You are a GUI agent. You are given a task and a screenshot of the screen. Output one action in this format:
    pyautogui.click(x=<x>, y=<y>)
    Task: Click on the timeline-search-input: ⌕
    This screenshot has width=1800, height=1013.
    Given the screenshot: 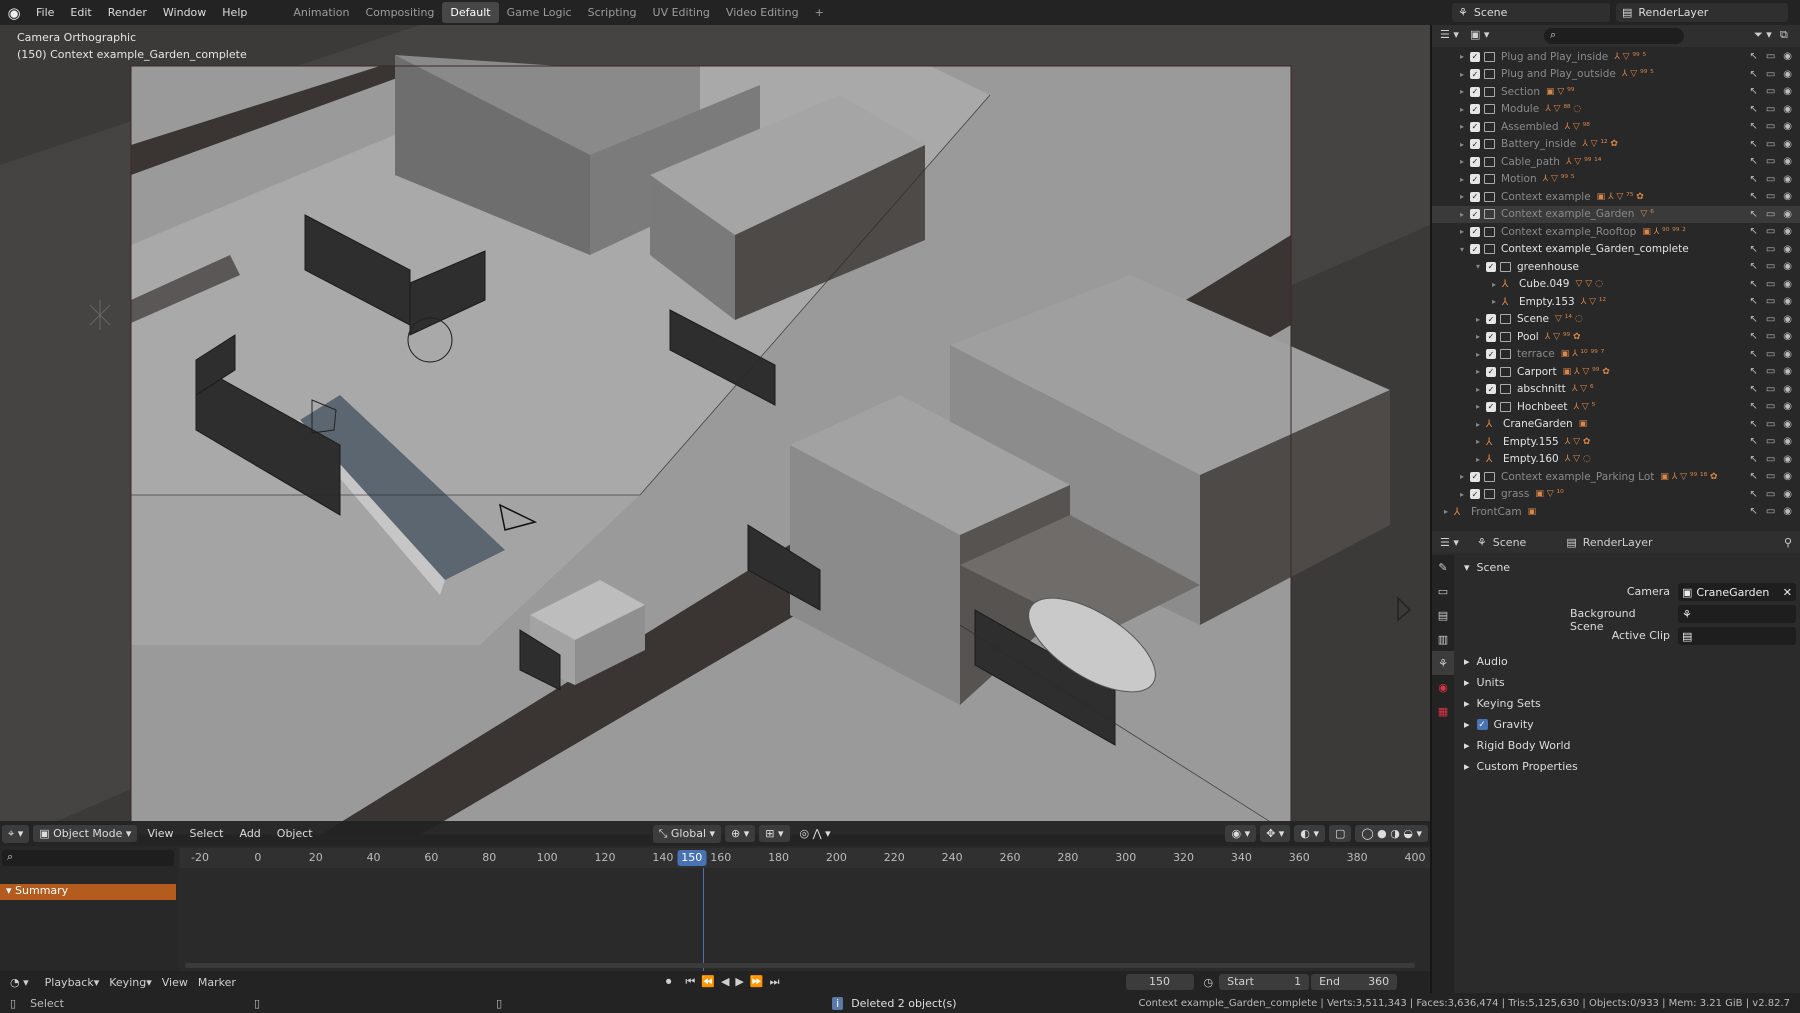 What is the action you would take?
    pyautogui.click(x=88, y=858)
    